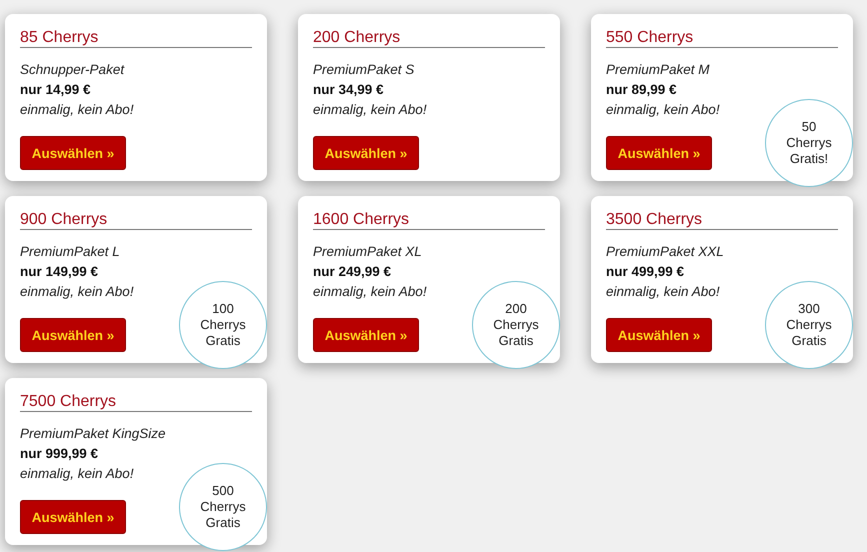 This screenshot has height=552, width=867. What do you see at coordinates (93, 434) in the screenshot?
I see `package-name: PremiumPaket KingSize` at bounding box center [93, 434].